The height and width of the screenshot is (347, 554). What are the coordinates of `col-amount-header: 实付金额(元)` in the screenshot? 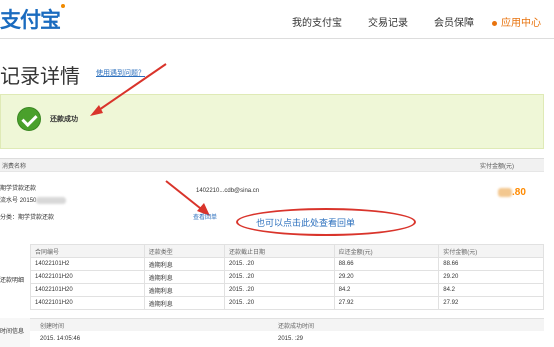 It's located at (497, 167).